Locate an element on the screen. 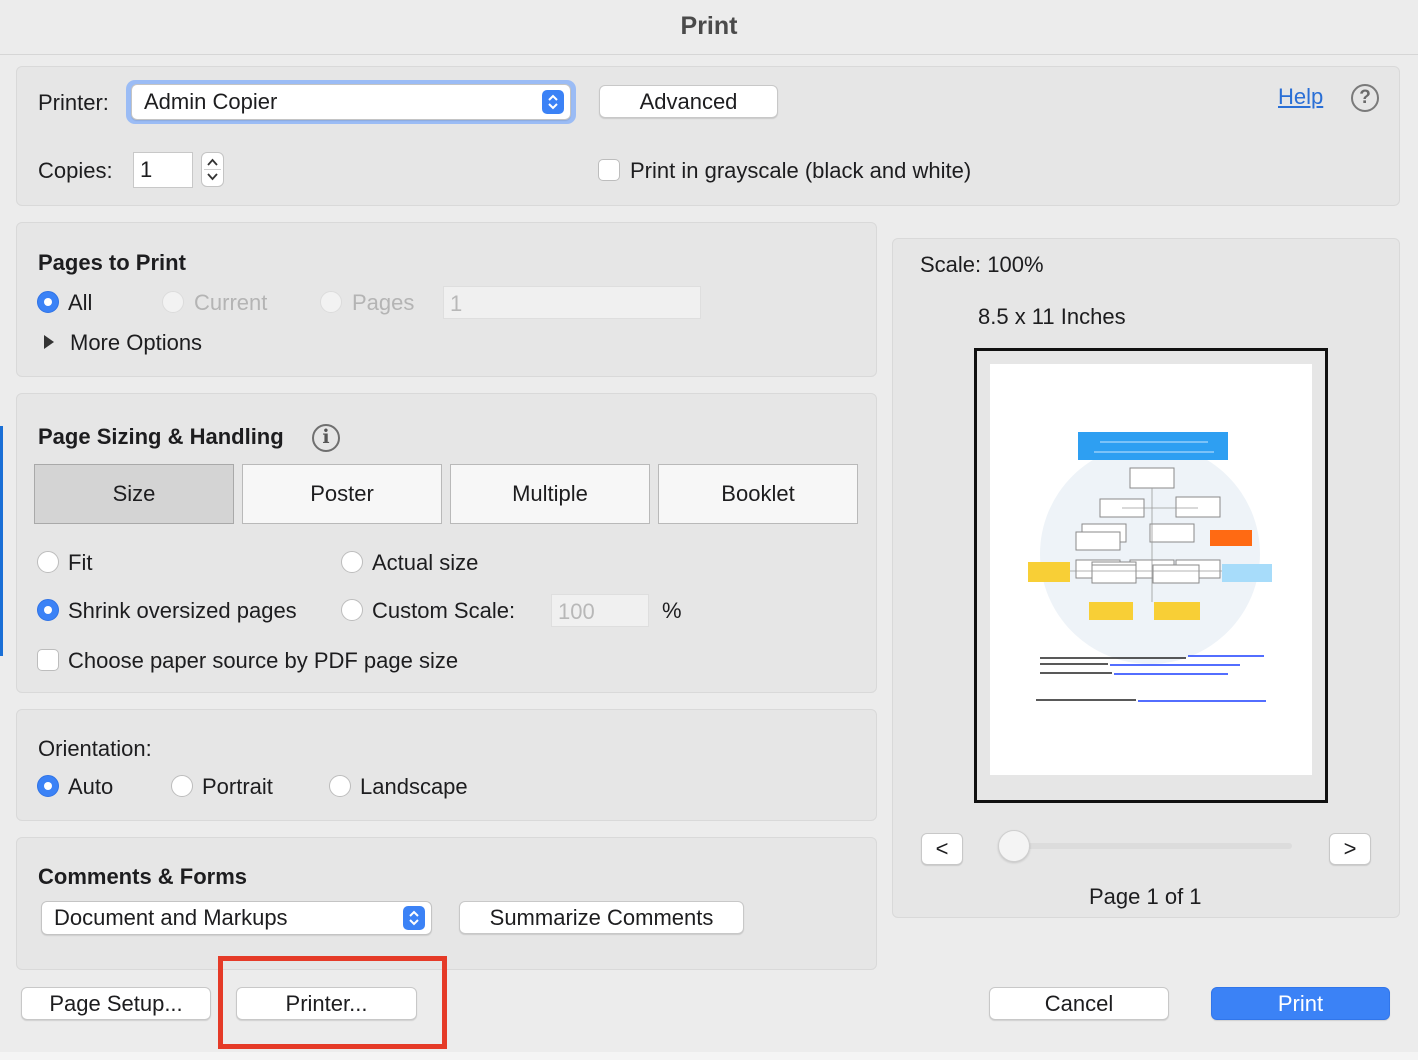 The width and height of the screenshot is (1418, 1060). stepper-arrows-icon is located at coordinates (212, 169).